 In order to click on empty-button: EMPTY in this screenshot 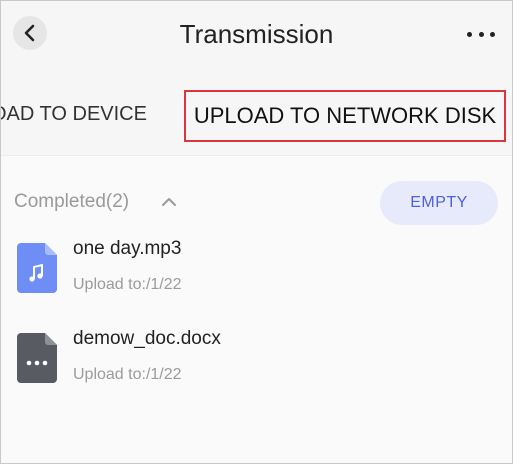, I will do `click(439, 203)`.